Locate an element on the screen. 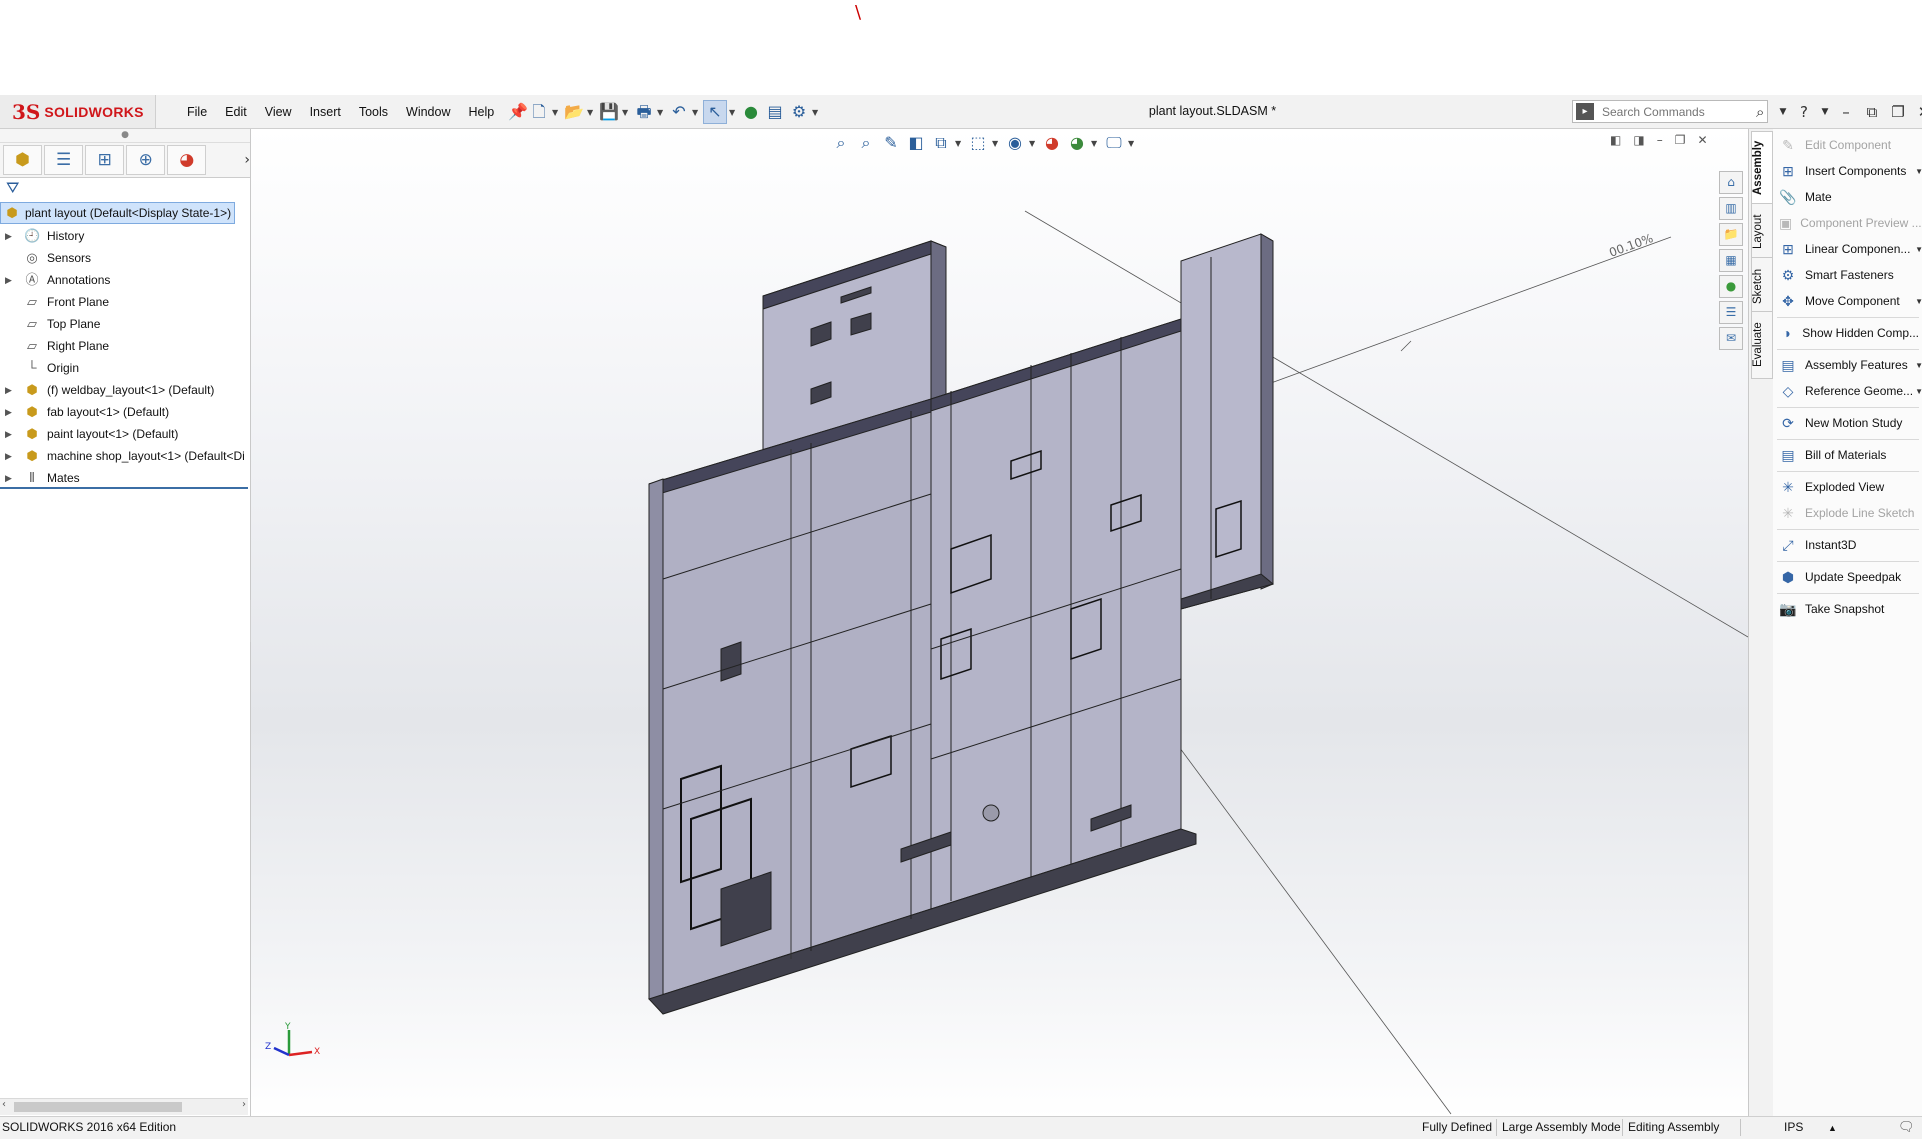 This screenshot has width=1922, height=1139. restore-icon: ❐ is located at coordinates (1898, 112).